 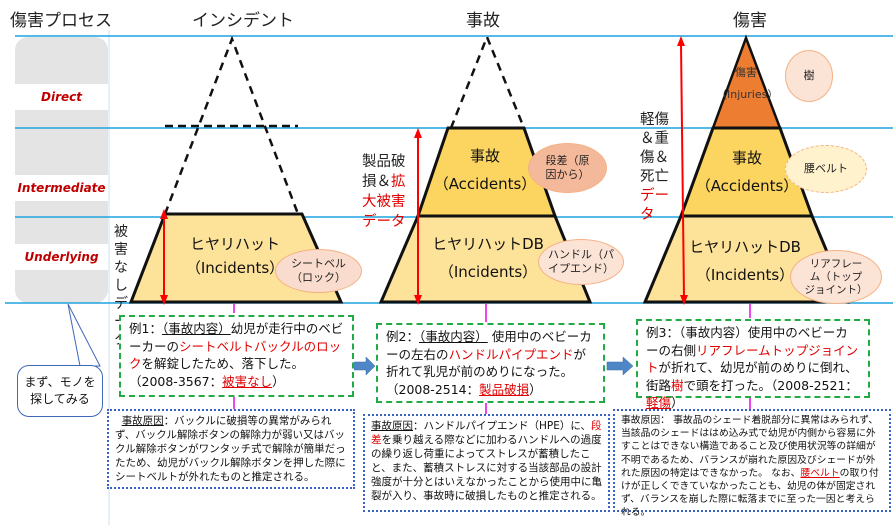 What do you see at coordinates (121, 277) in the screenshot?
I see `side-label-line: なし` at bounding box center [121, 277].